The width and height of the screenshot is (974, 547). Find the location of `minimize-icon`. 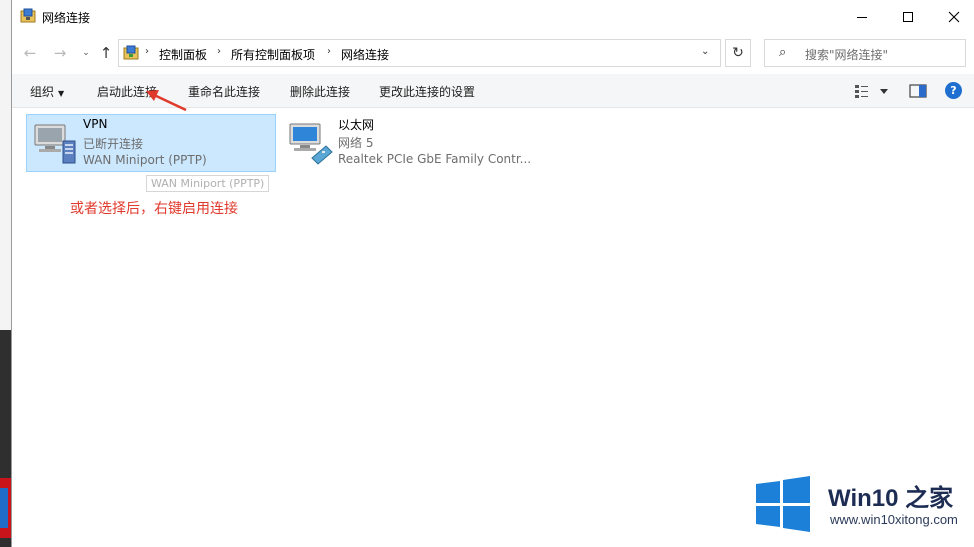

minimize-icon is located at coordinates (862, 17).